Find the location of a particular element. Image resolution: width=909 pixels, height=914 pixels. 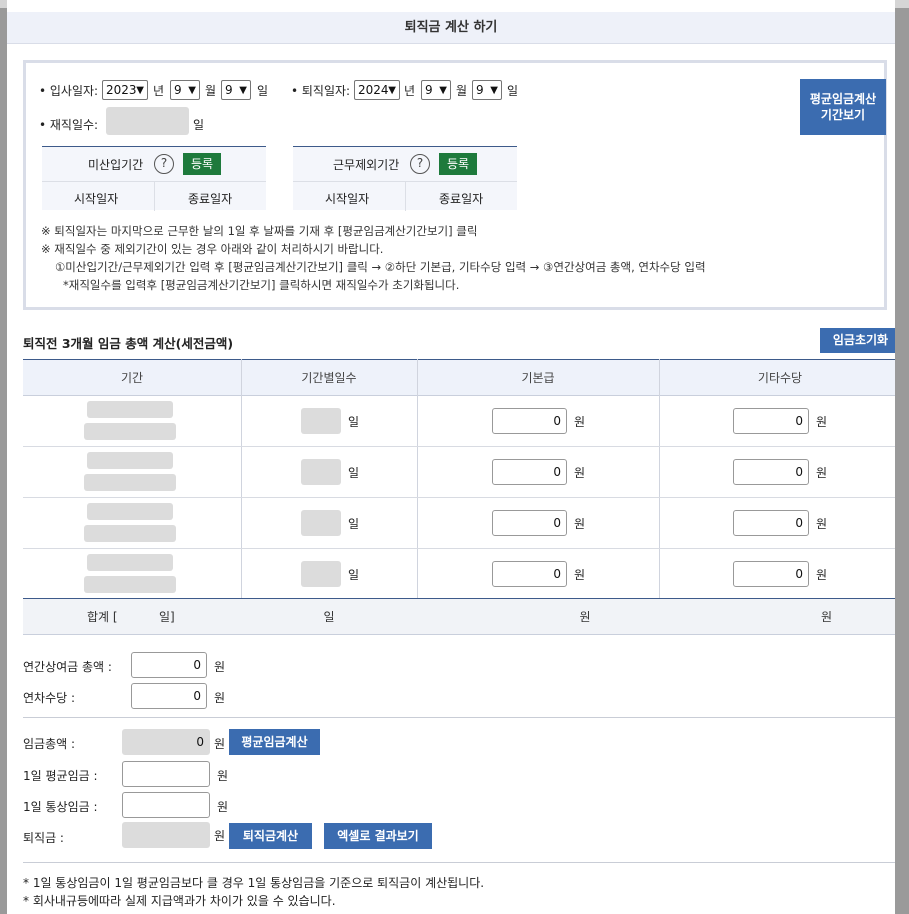

daily-avg-wage-unit: 원 is located at coordinates (223, 776).